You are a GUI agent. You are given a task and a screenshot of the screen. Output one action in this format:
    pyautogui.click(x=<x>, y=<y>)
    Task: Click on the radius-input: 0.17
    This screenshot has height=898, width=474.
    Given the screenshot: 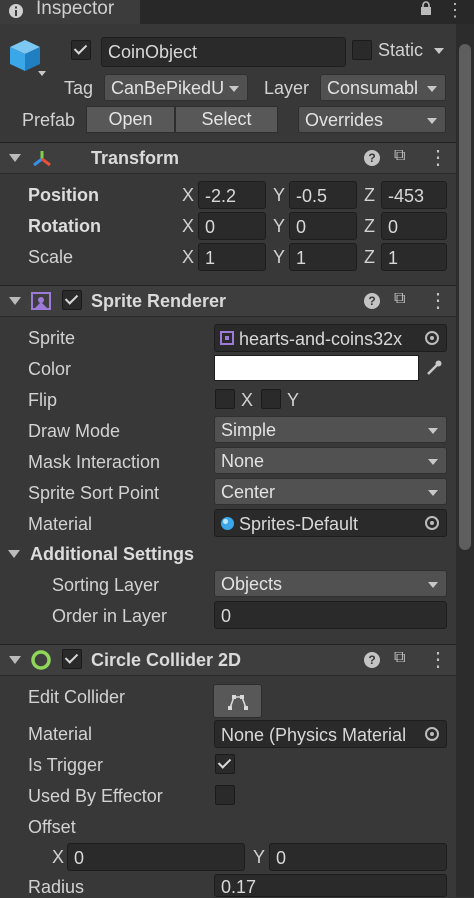 What is the action you would take?
    pyautogui.click(x=330, y=885)
    